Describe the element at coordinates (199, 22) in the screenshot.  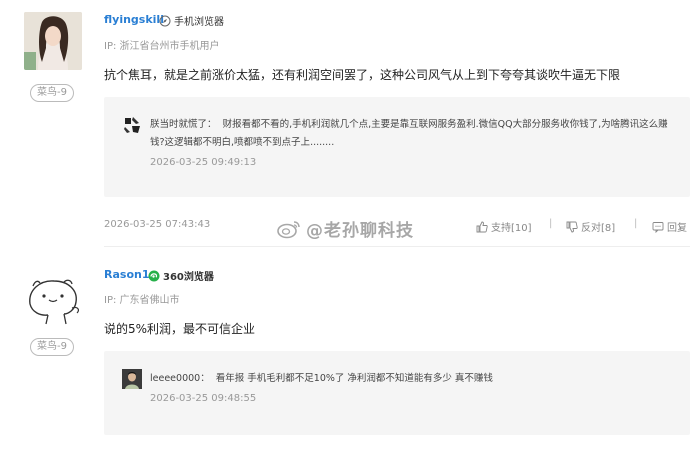
I see `browser-name: 手机浏览器` at that location.